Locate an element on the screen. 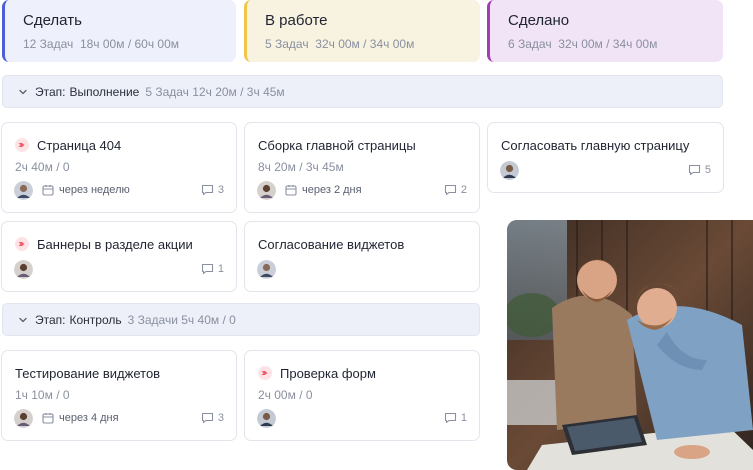 This screenshot has height=470, width=753. comments-number: 2 is located at coordinates (463, 190).